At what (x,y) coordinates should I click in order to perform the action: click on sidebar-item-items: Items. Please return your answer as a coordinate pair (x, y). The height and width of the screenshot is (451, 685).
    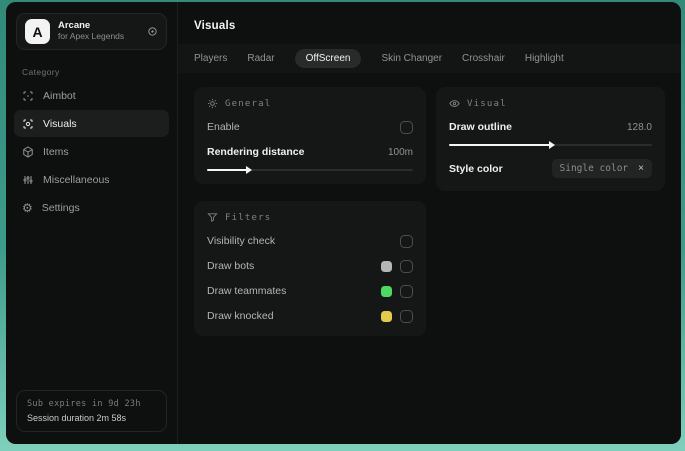
    Looking at the image, I should click on (91, 151).